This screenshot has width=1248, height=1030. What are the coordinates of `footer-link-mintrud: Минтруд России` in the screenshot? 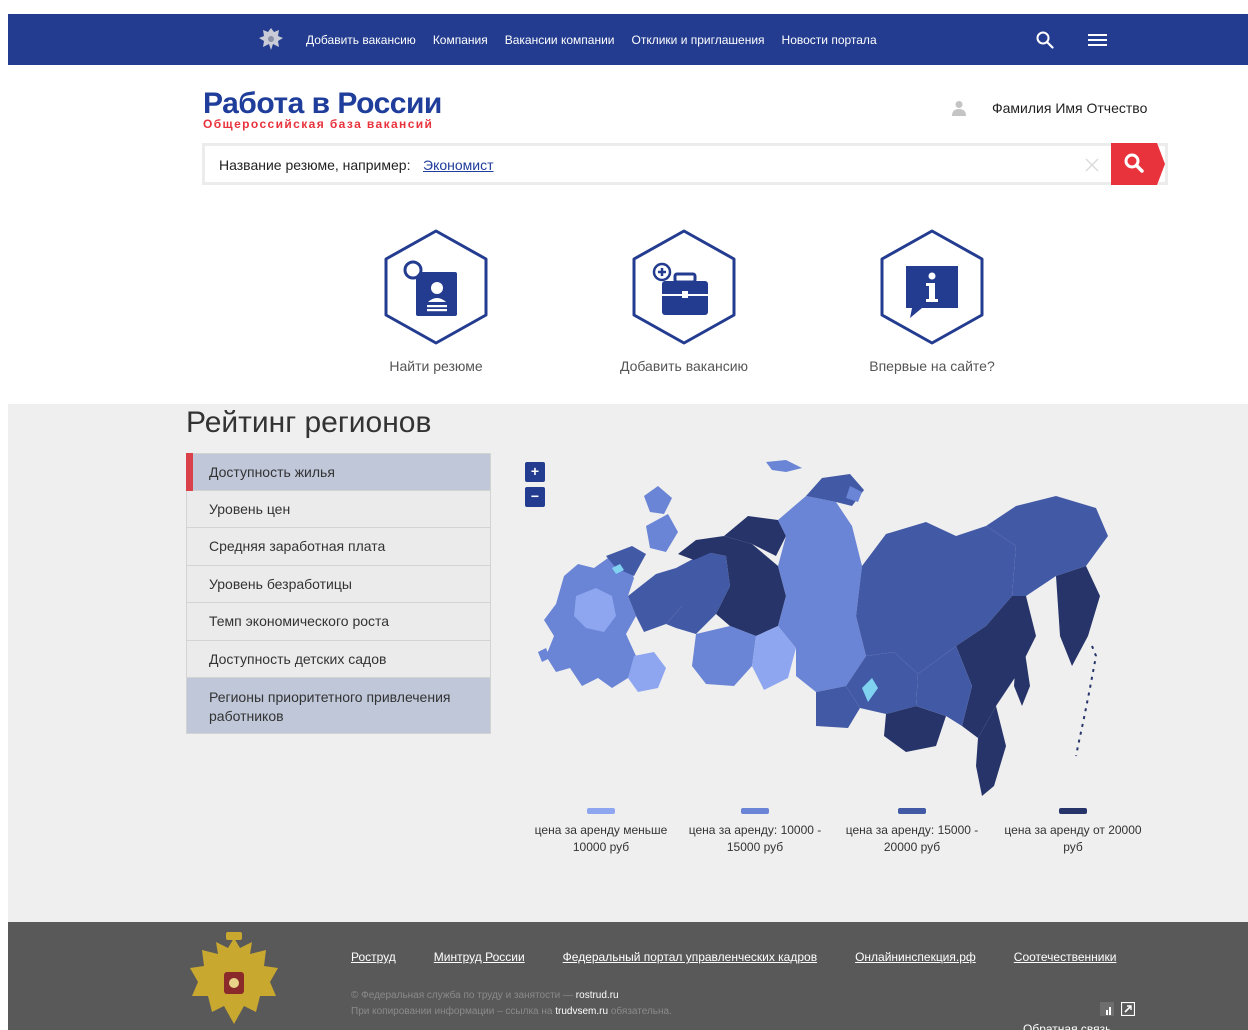 It's located at (479, 957).